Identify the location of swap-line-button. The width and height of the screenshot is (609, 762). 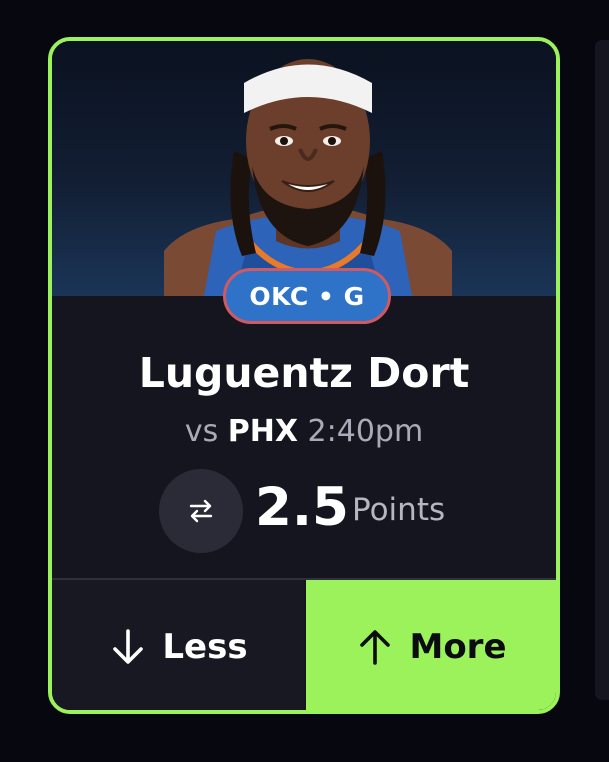
(201, 511).